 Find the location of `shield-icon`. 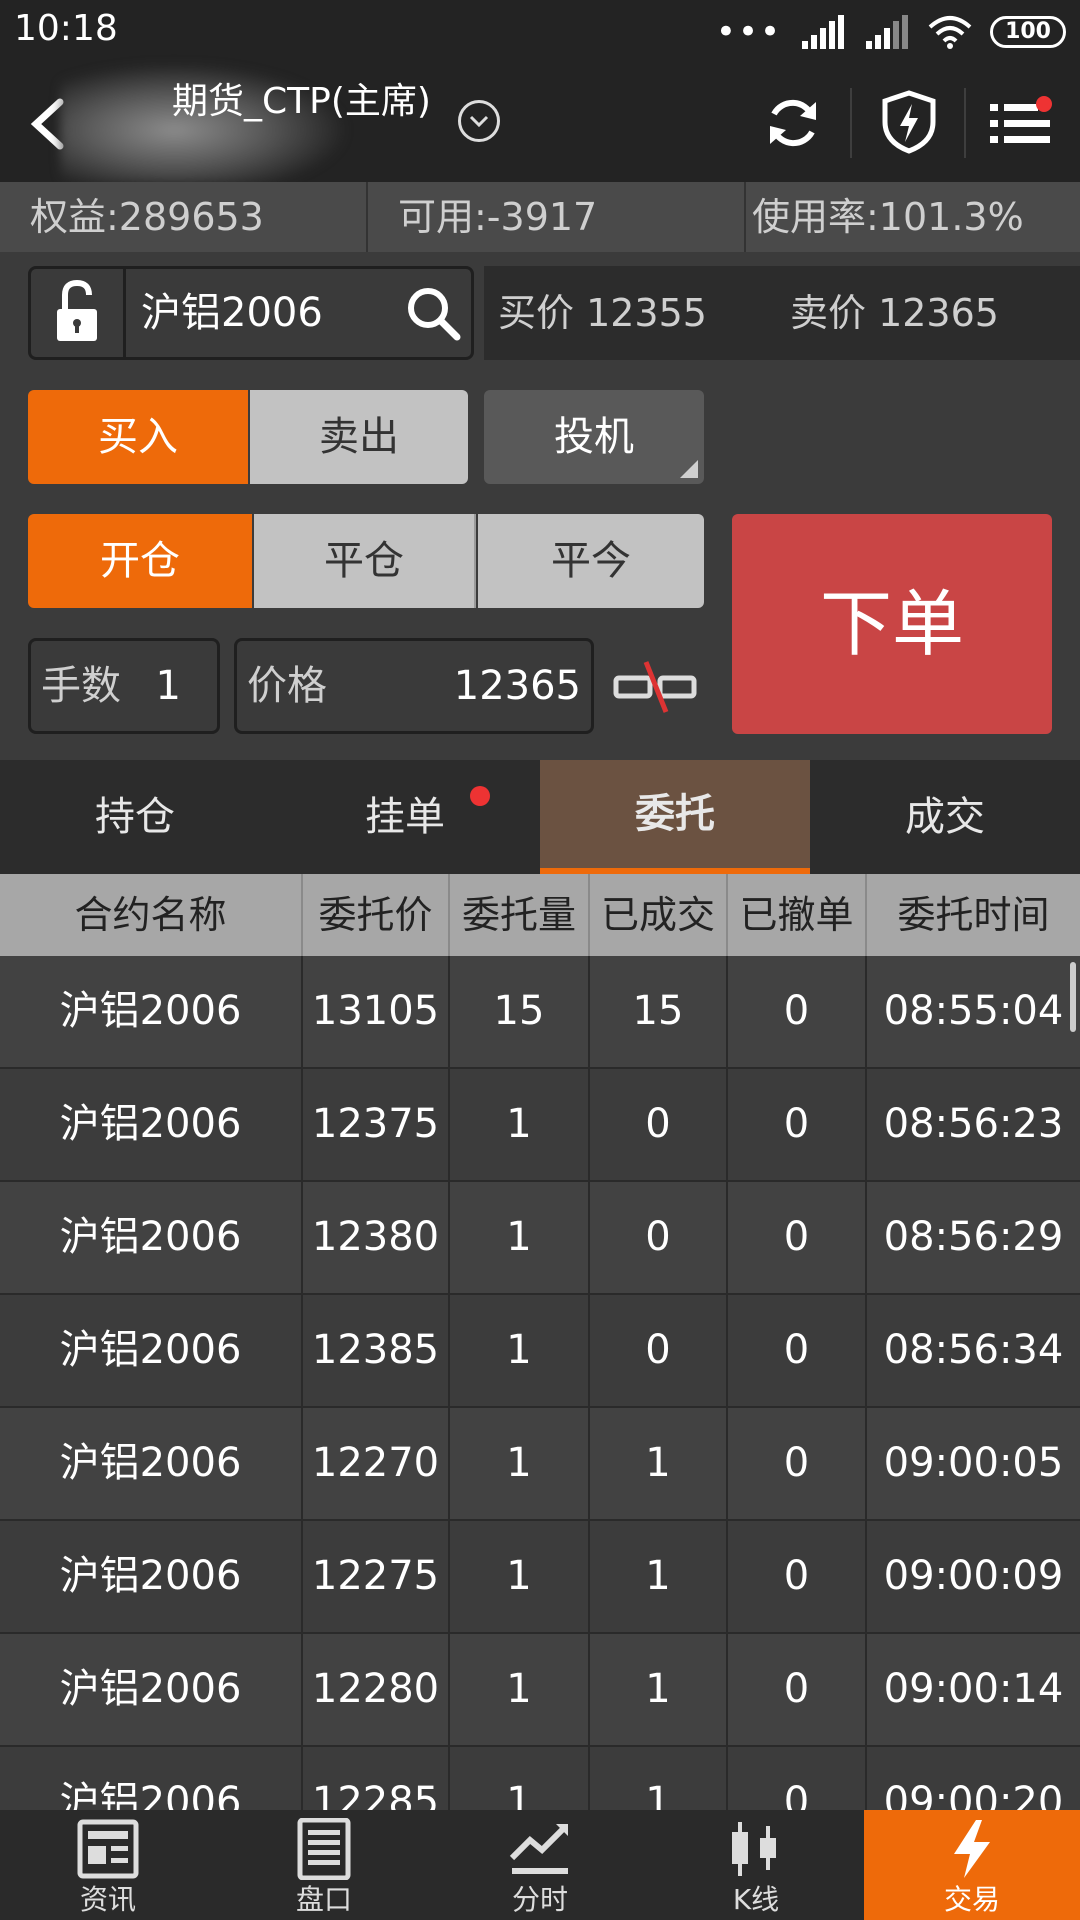

shield-icon is located at coordinates (909, 122).